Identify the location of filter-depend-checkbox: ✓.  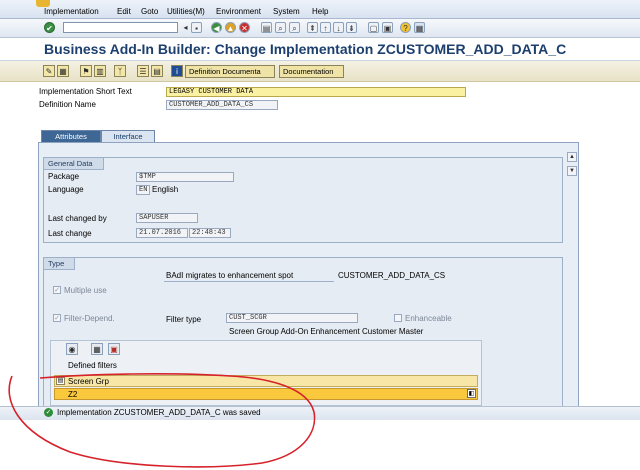
(57, 318).